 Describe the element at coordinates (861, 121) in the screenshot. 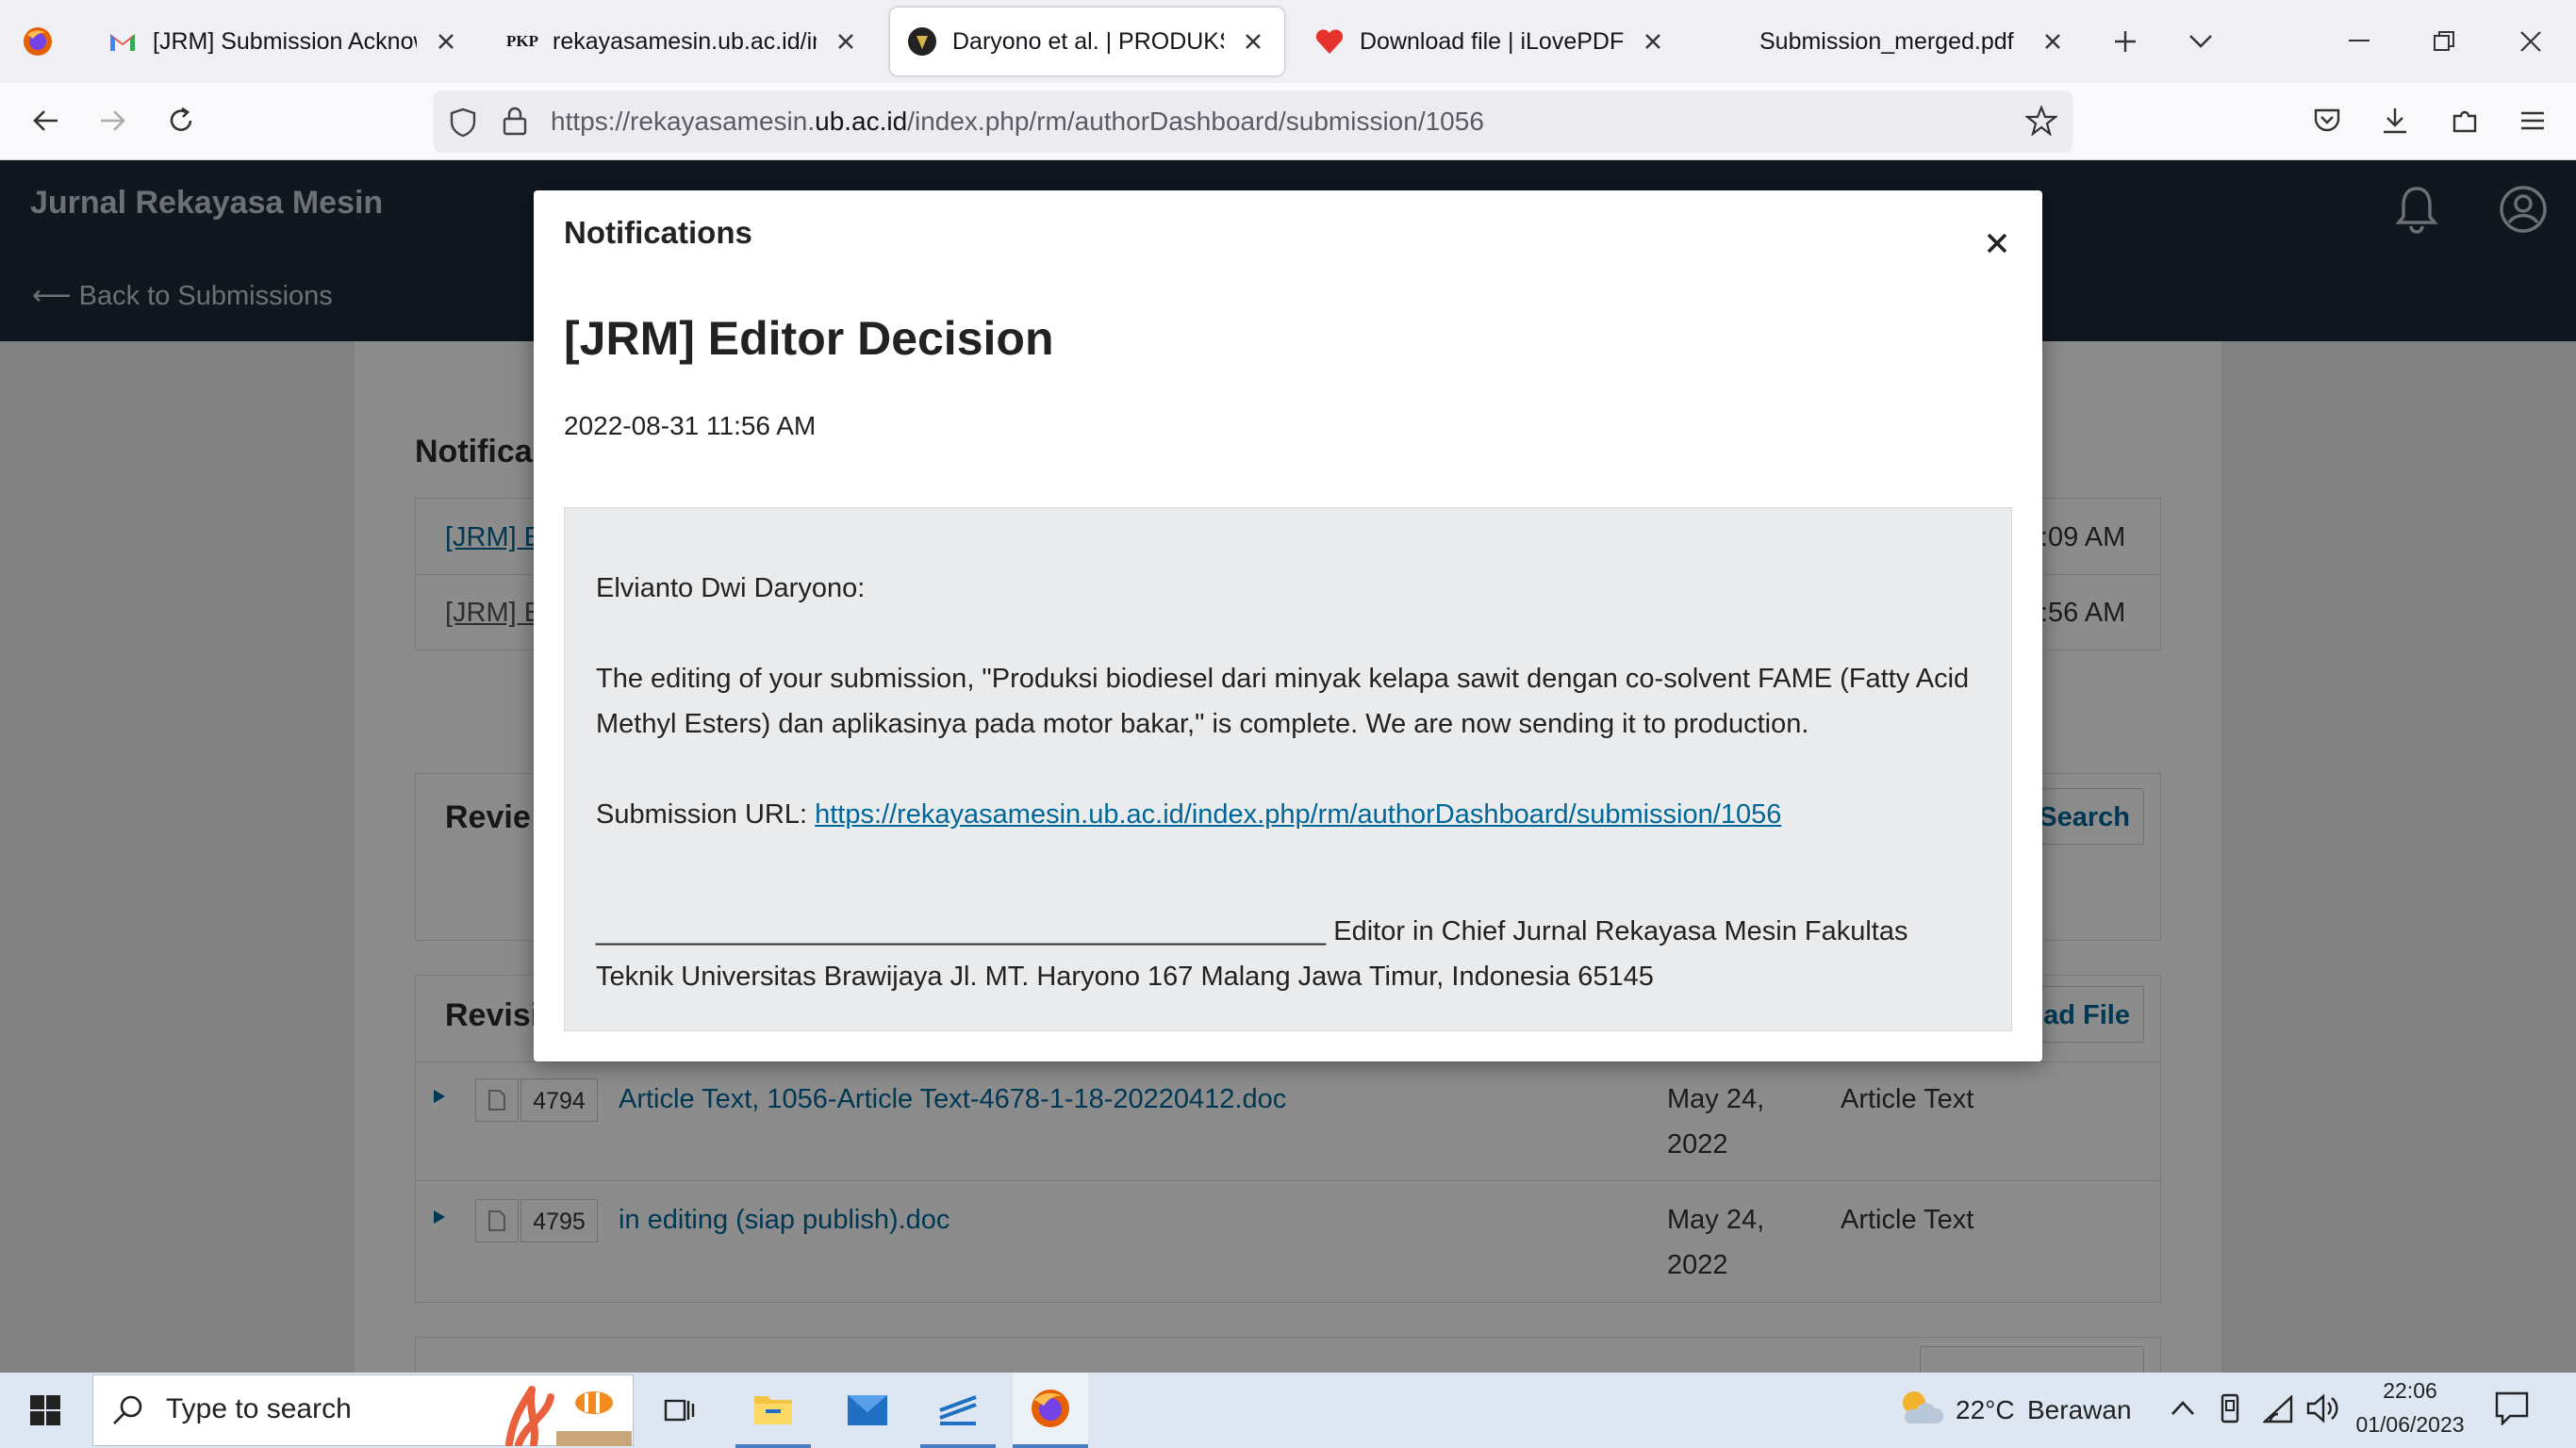

I see `url-domain: ub.ac.id` at that location.